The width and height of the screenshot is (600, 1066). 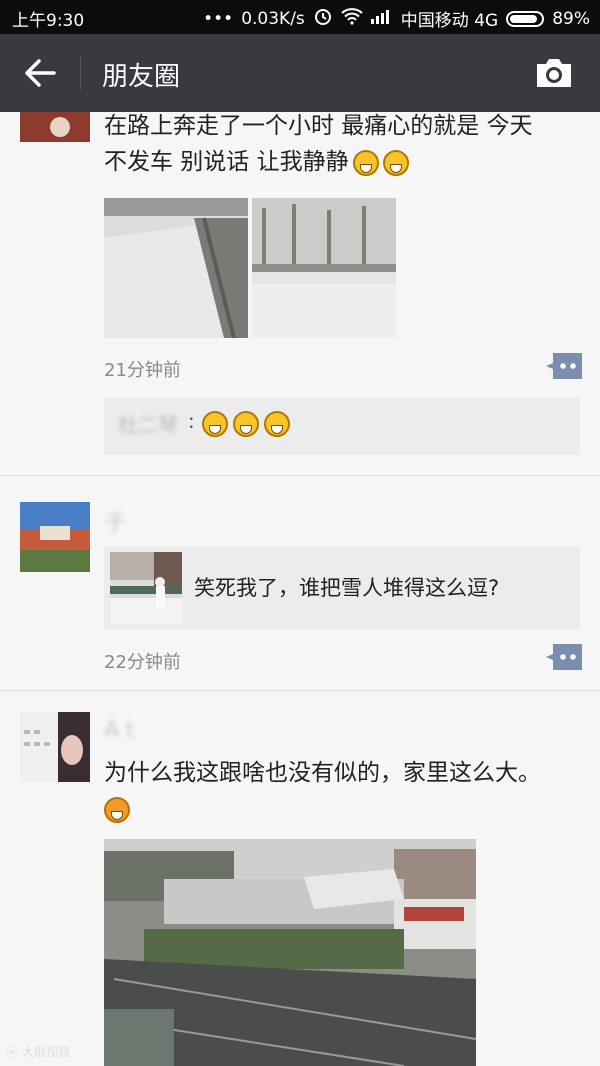 What do you see at coordinates (80, 73) in the screenshot?
I see `nav-divider` at bounding box center [80, 73].